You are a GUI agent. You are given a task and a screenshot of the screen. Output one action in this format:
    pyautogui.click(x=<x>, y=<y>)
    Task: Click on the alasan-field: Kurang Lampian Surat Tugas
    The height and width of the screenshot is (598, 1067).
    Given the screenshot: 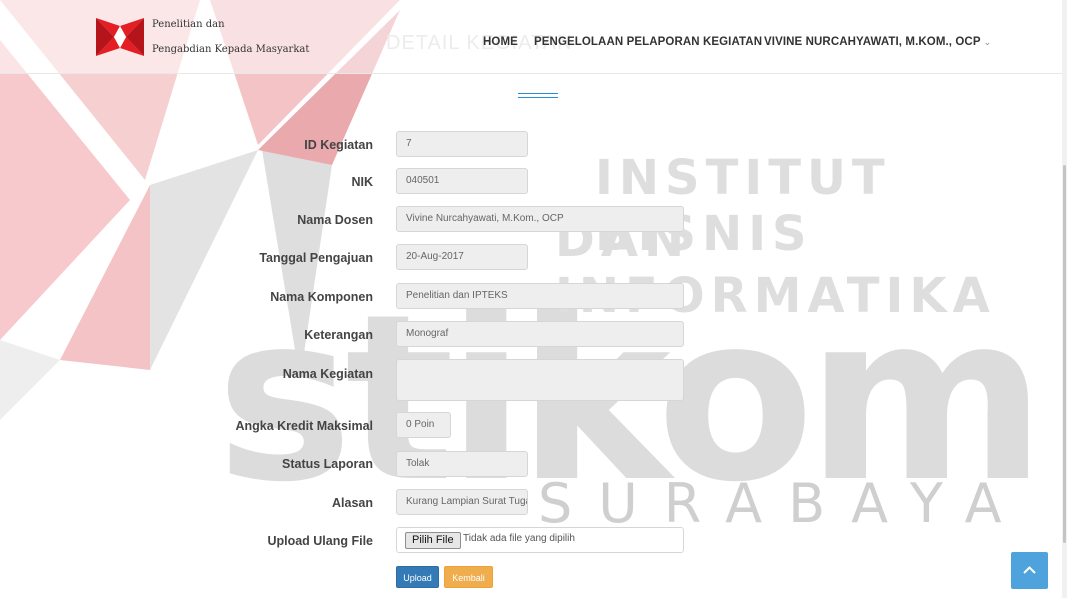 What is the action you would take?
    pyautogui.click(x=462, y=502)
    